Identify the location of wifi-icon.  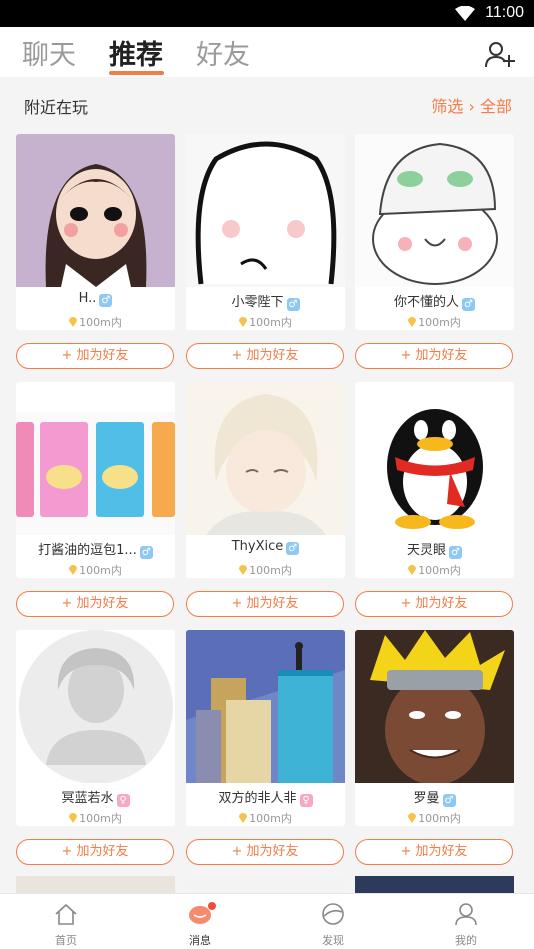
(465, 13).